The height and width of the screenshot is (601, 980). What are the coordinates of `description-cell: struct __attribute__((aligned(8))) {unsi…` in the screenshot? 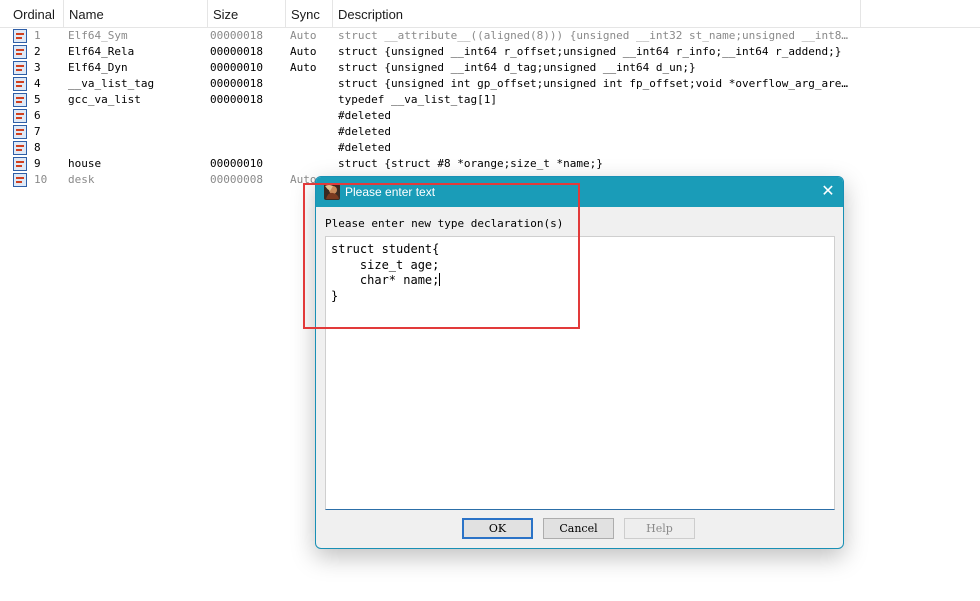 It's located at (596, 35).